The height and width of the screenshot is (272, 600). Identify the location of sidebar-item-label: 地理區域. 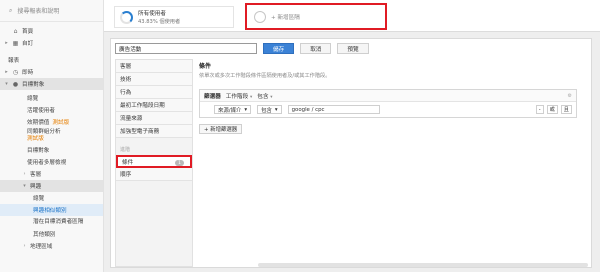
(41, 247).